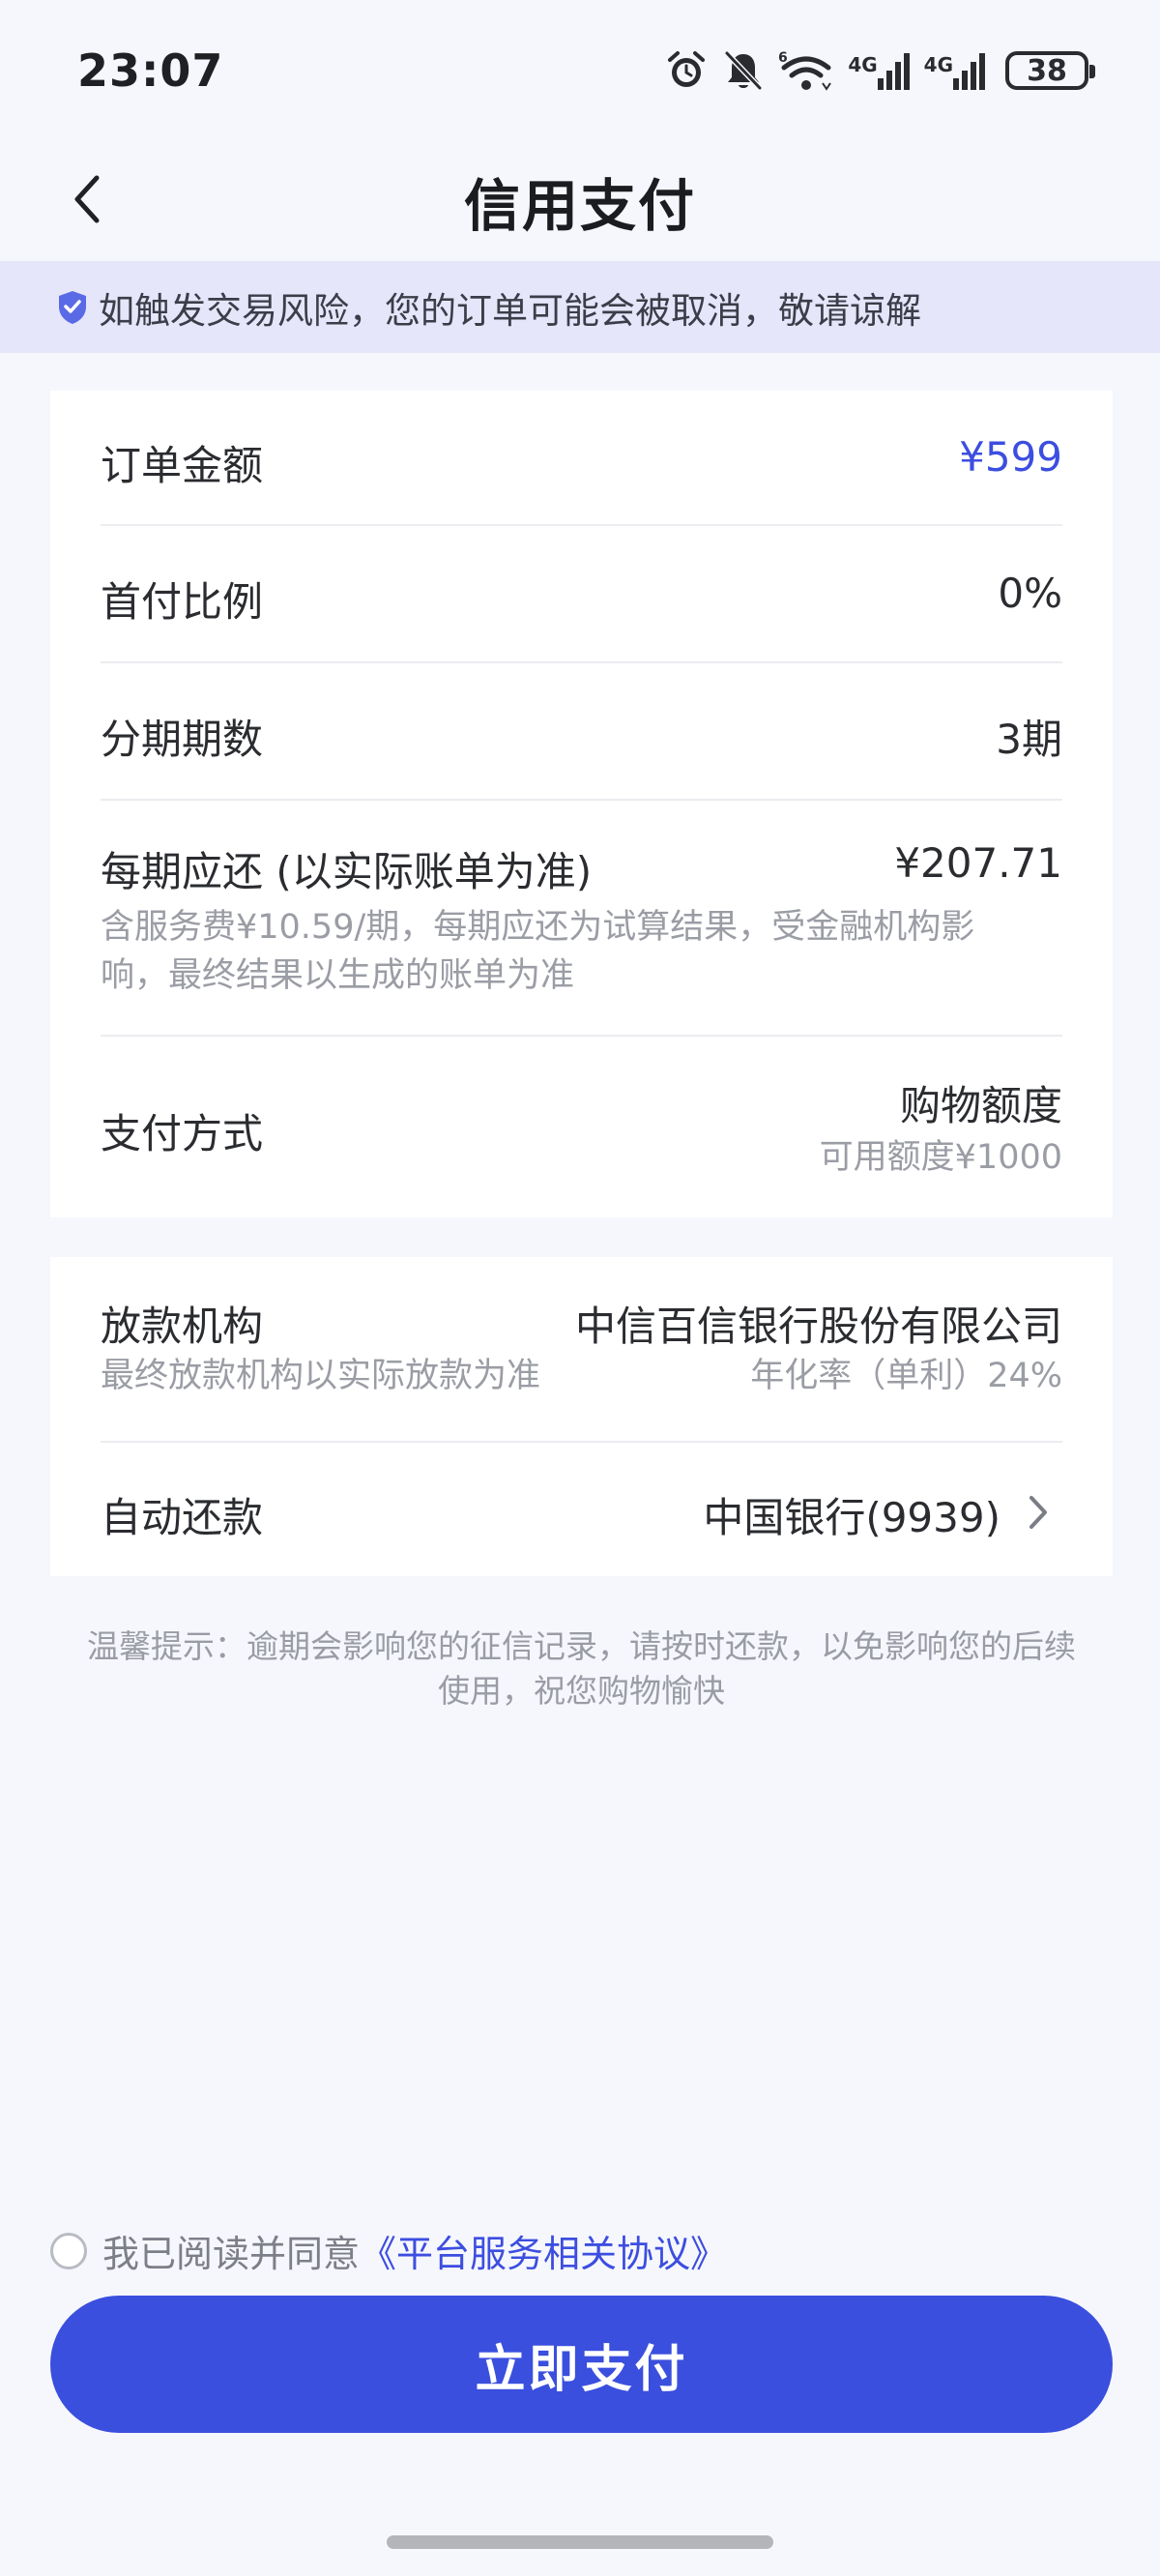 Image resolution: width=1160 pixels, height=2576 pixels. I want to click on installments-row: 分期期数 3期, so click(581, 732).